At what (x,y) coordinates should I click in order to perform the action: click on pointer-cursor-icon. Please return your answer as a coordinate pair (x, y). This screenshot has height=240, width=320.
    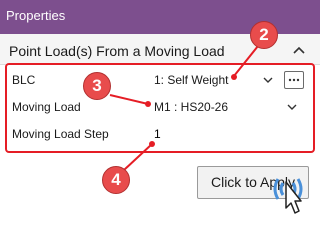
    Looking at the image, I should click on (293, 197).